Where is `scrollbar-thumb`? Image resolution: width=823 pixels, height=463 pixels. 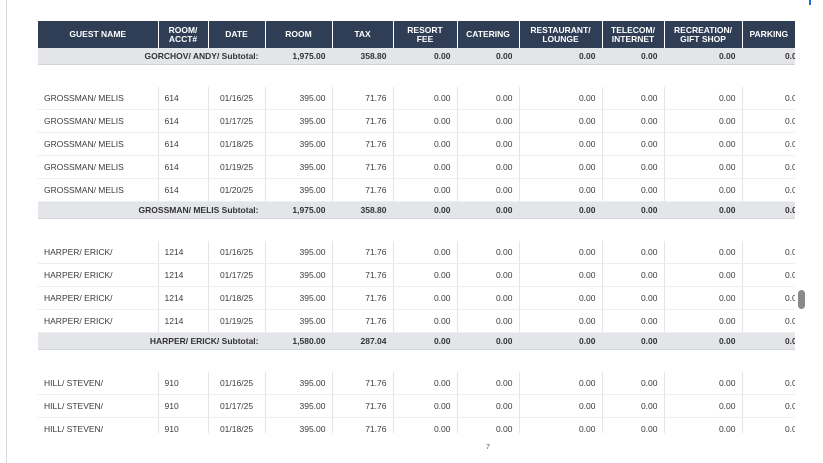
scrollbar-thumb is located at coordinates (801, 299).